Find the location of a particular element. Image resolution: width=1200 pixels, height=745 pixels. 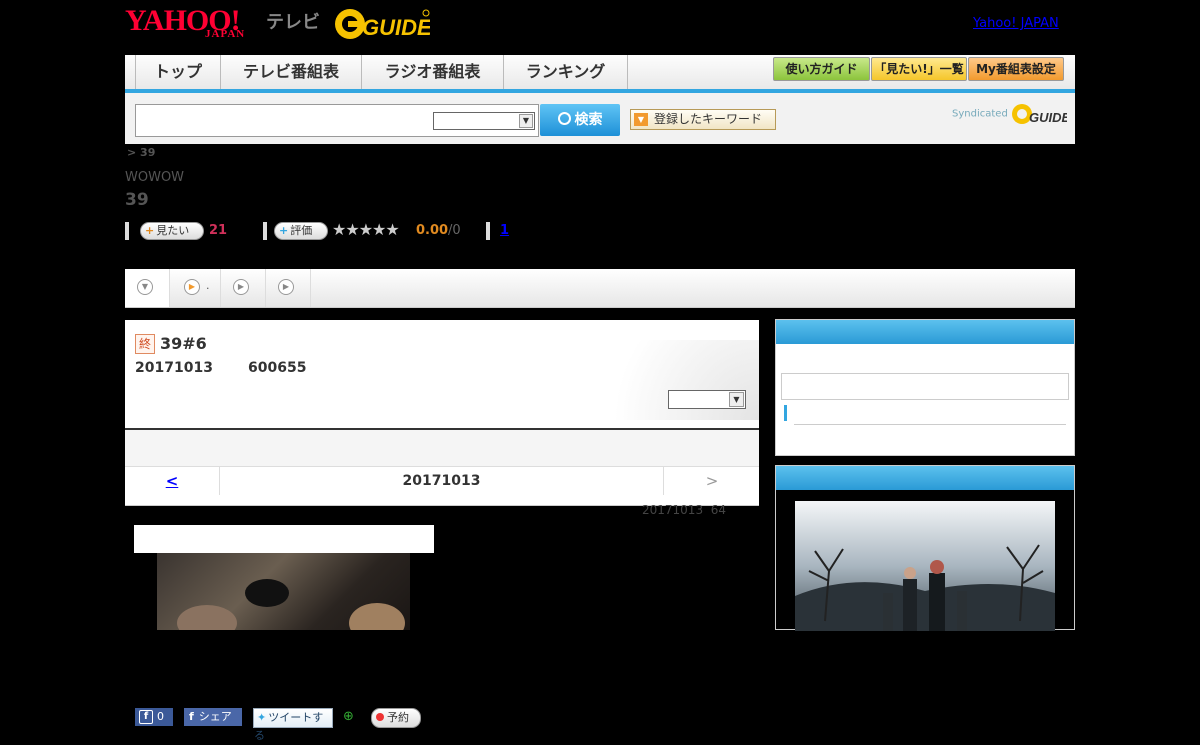

episode-meta-line: 20171013 64 is located at coordinates (684, 510).